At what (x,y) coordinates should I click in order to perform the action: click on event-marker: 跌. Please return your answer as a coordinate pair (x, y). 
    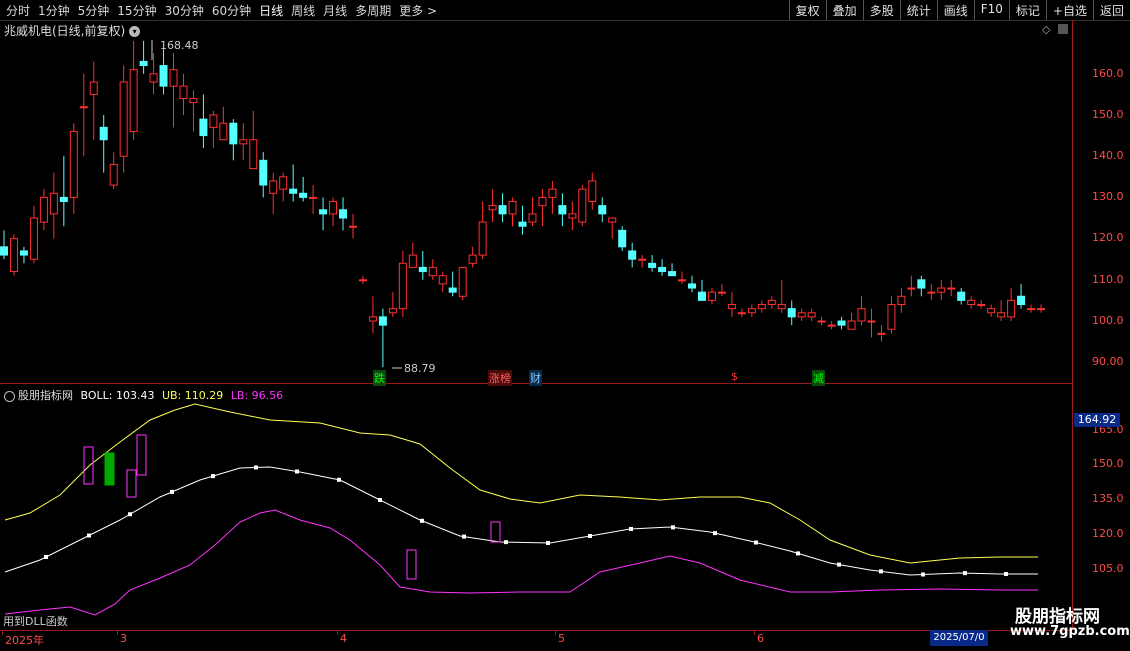
    Looking at the image, I should click on (379, 378).